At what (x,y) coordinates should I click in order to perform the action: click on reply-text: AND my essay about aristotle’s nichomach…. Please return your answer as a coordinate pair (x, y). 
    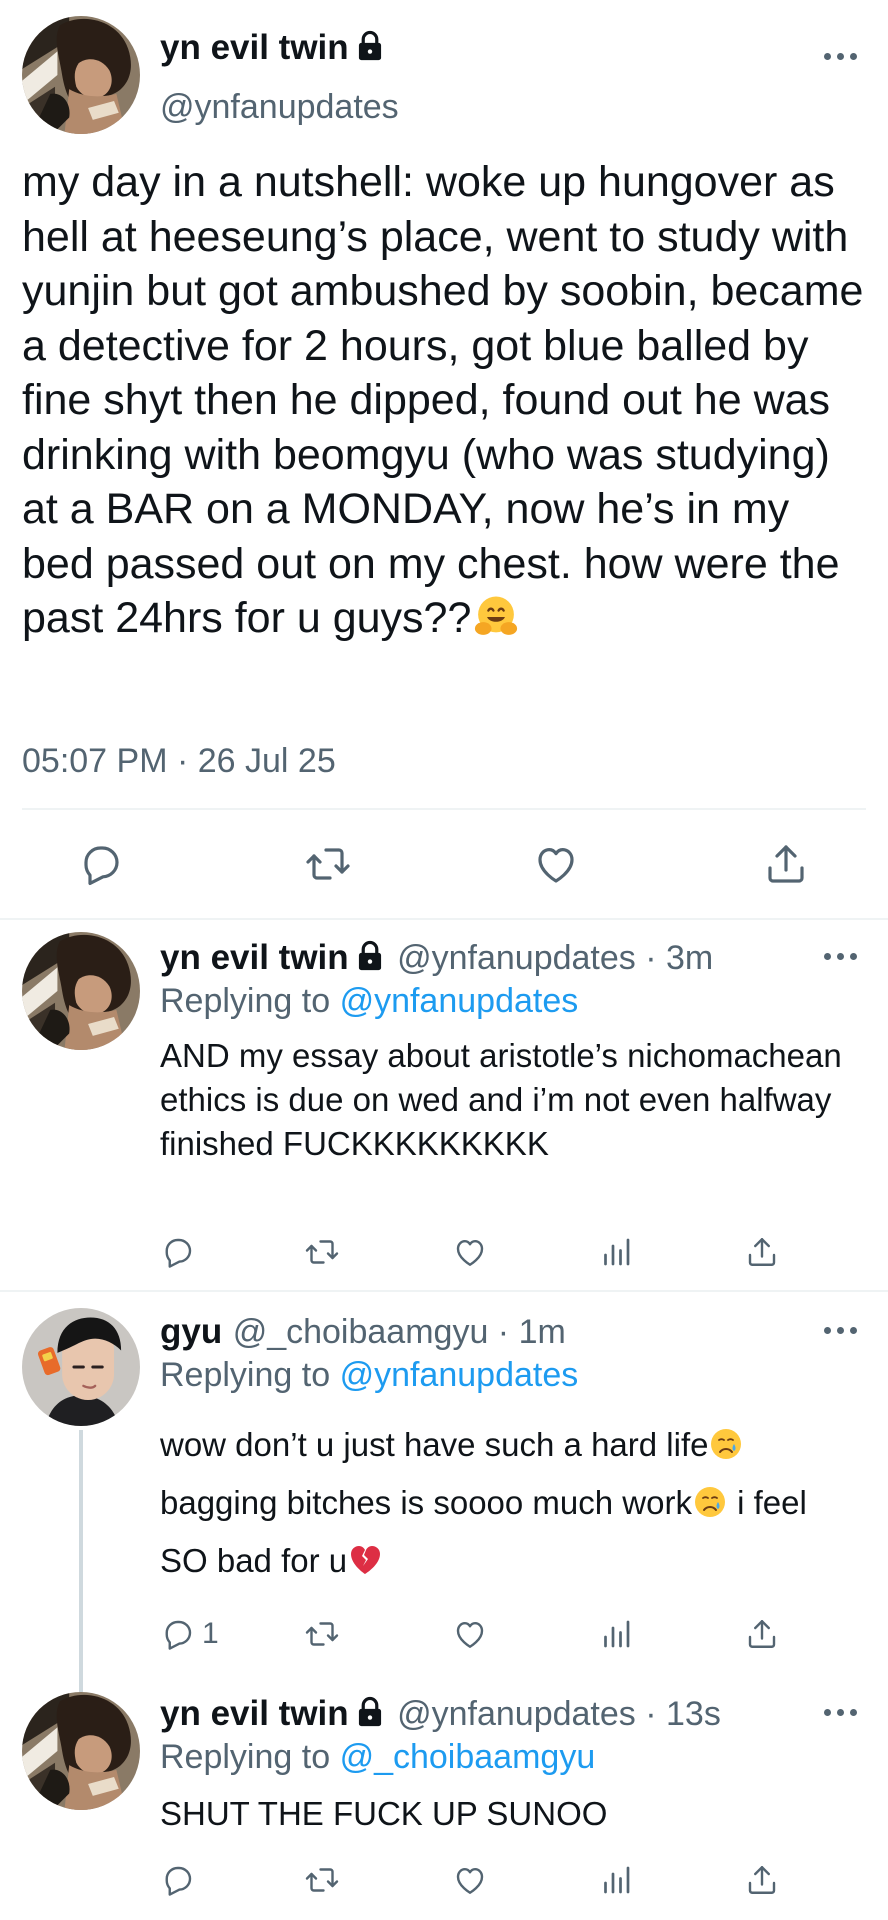
    Looking at the image, I should click on (501, 1099).